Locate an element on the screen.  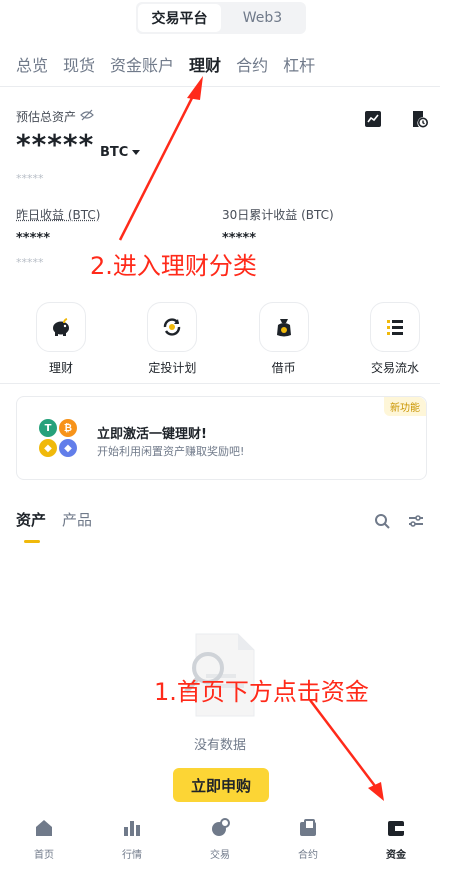
nav-wallet-label: 资金 is located at coordinates (396, 855).